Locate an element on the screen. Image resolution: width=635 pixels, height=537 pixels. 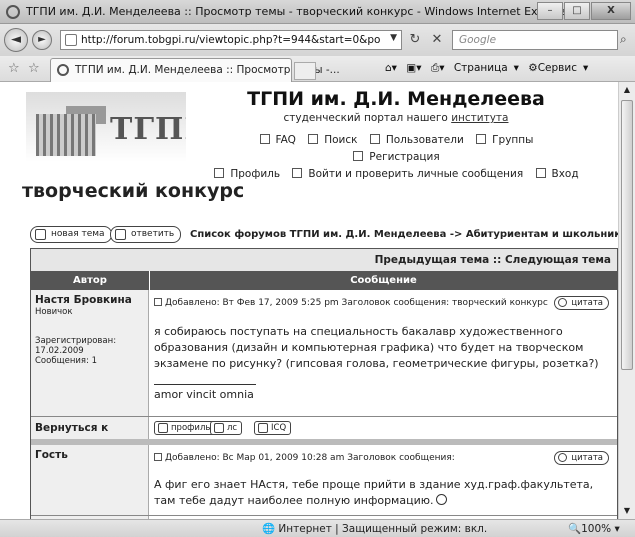
nav-login: Вход is located at coordinates (558, 174).